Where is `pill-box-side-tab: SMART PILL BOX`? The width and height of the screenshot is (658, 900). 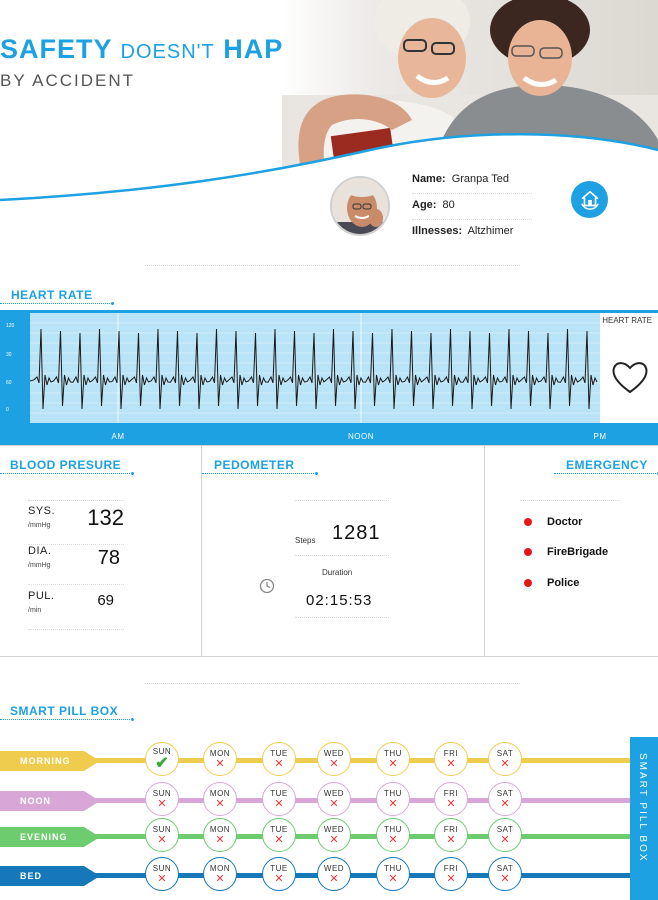 pill-box-side-tab: SMART PILL BOX is located at coordinates (644, 818).